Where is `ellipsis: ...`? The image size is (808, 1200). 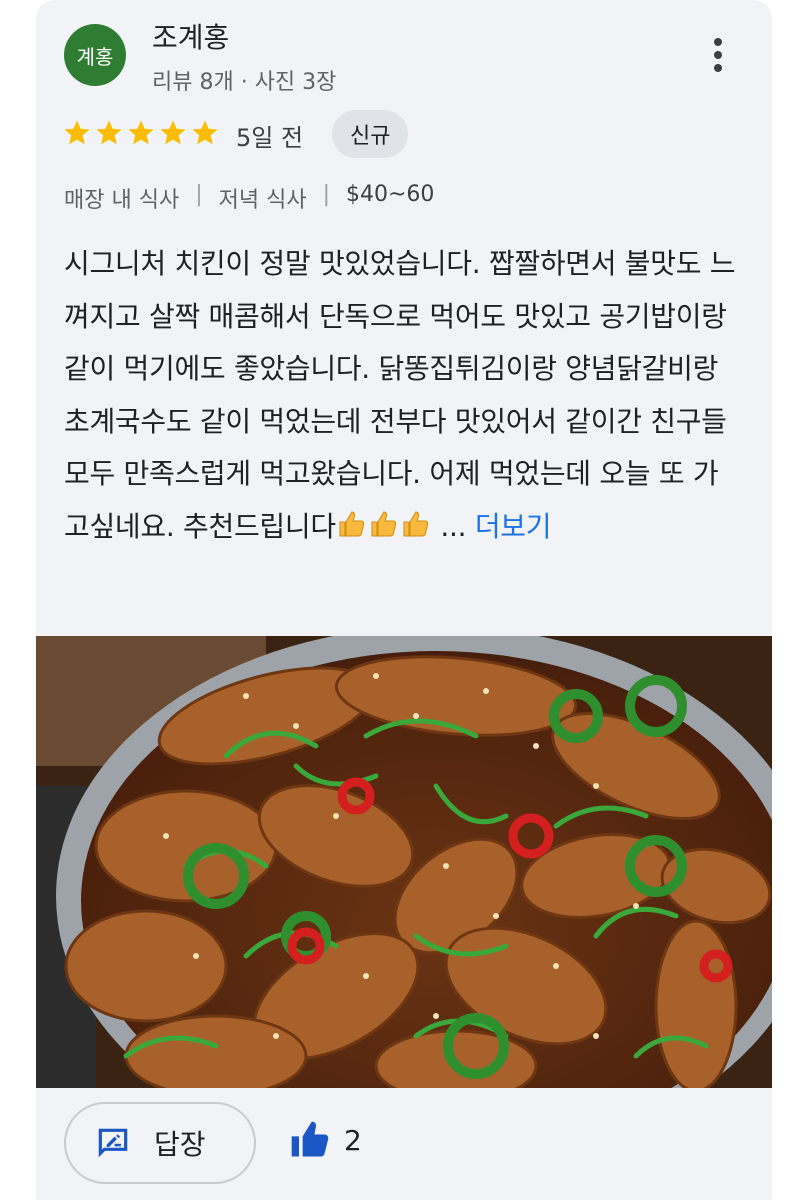
ellipsis: ... is located at coordinates (453, 526).